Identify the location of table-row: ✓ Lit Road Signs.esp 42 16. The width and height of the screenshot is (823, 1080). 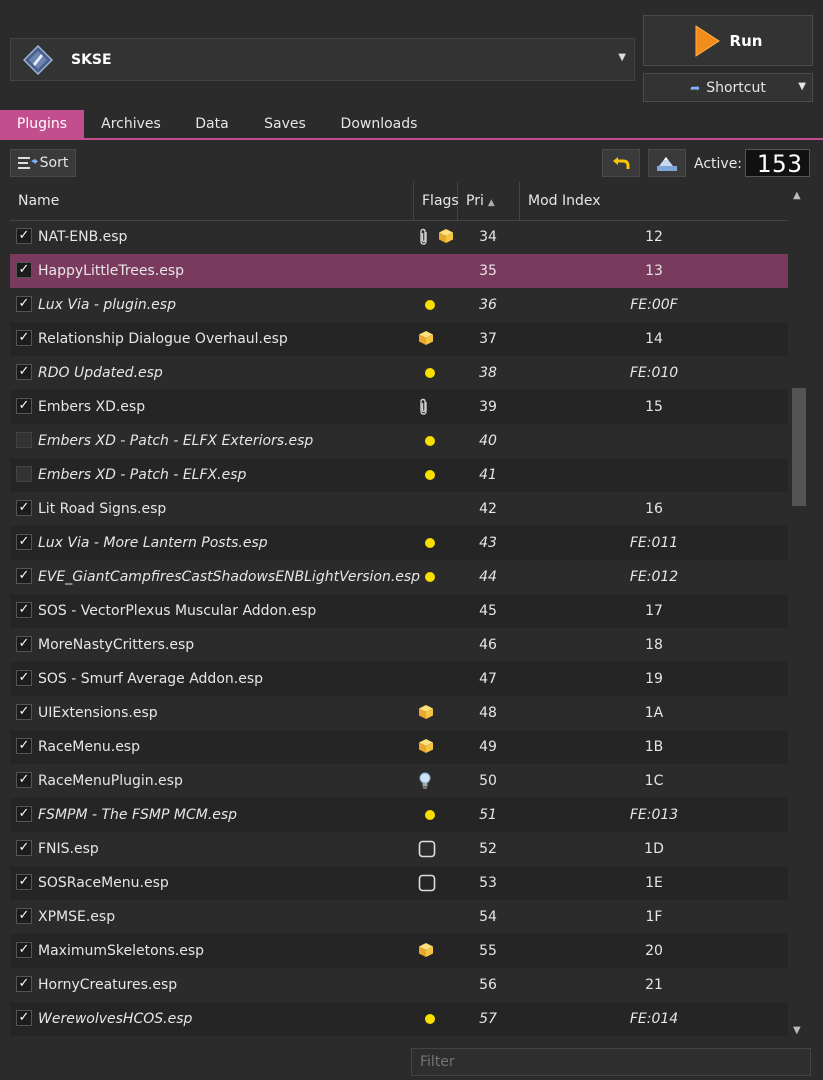
(399, 509).